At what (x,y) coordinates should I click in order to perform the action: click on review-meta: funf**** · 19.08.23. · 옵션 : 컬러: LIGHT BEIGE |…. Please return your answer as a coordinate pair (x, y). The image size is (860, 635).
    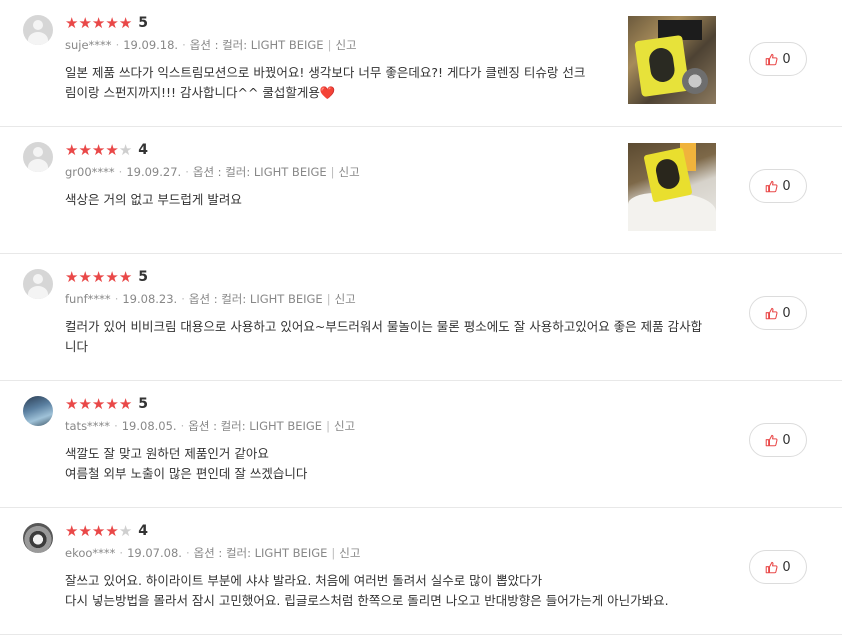
    Looking at the image, I should click on (210, 299).